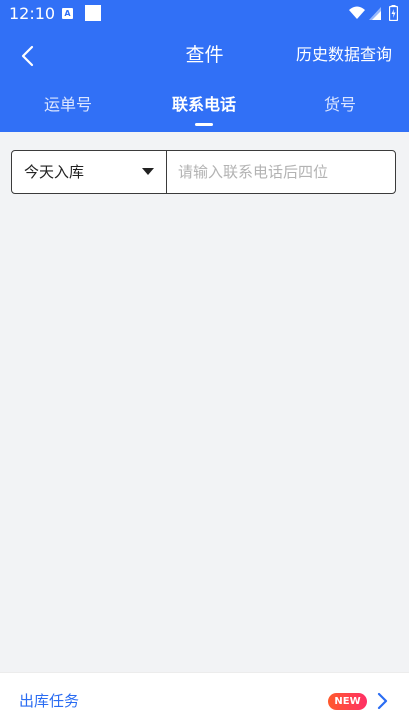  Describe the element at coordinates (32, 13) in the screenshot. I see `status-time: 12:10` at that location.